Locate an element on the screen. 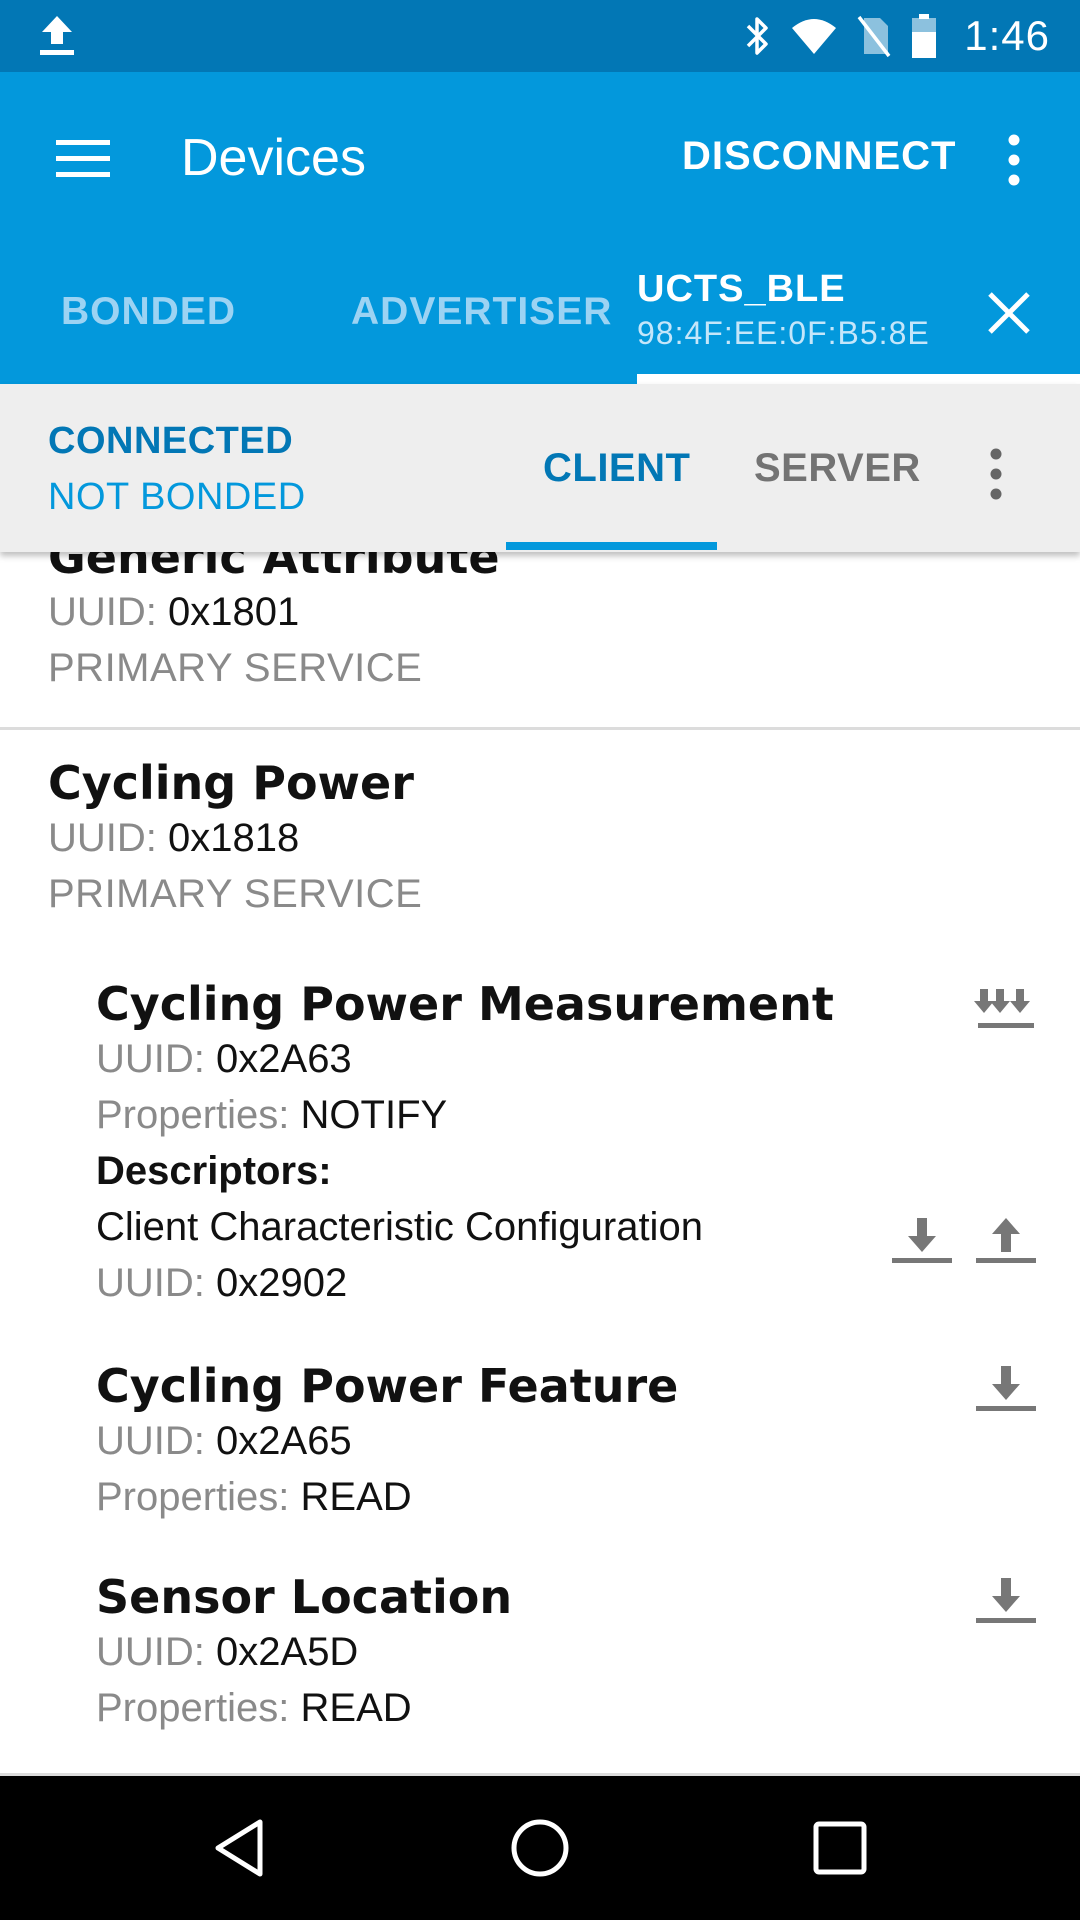 Image resolution: width=1080 pixels, height=1920 pixels. characteristic-uuid: UUID: 0x2A65 is located at coordinates (387, 1441).